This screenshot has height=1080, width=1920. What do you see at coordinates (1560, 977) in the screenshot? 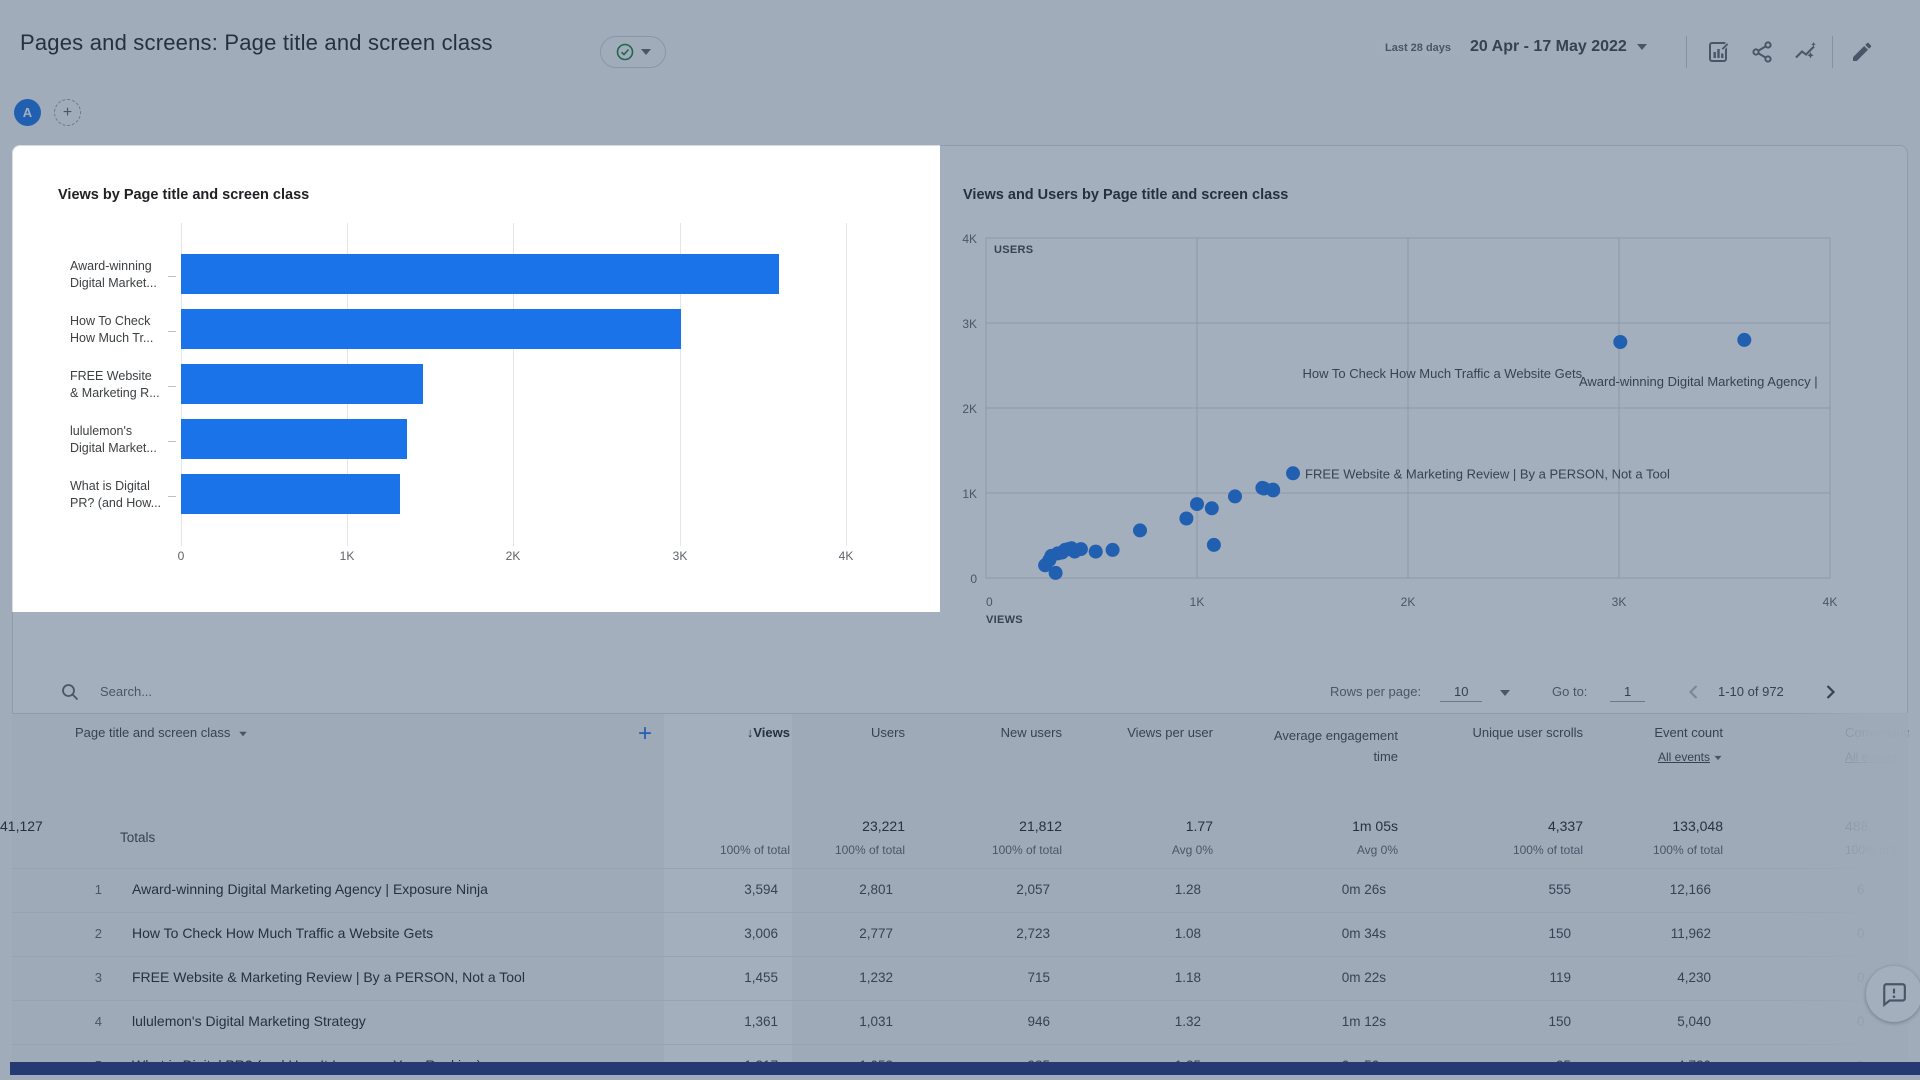
I see `cell-scrolls: 119` at bounding box center [1560, 977].